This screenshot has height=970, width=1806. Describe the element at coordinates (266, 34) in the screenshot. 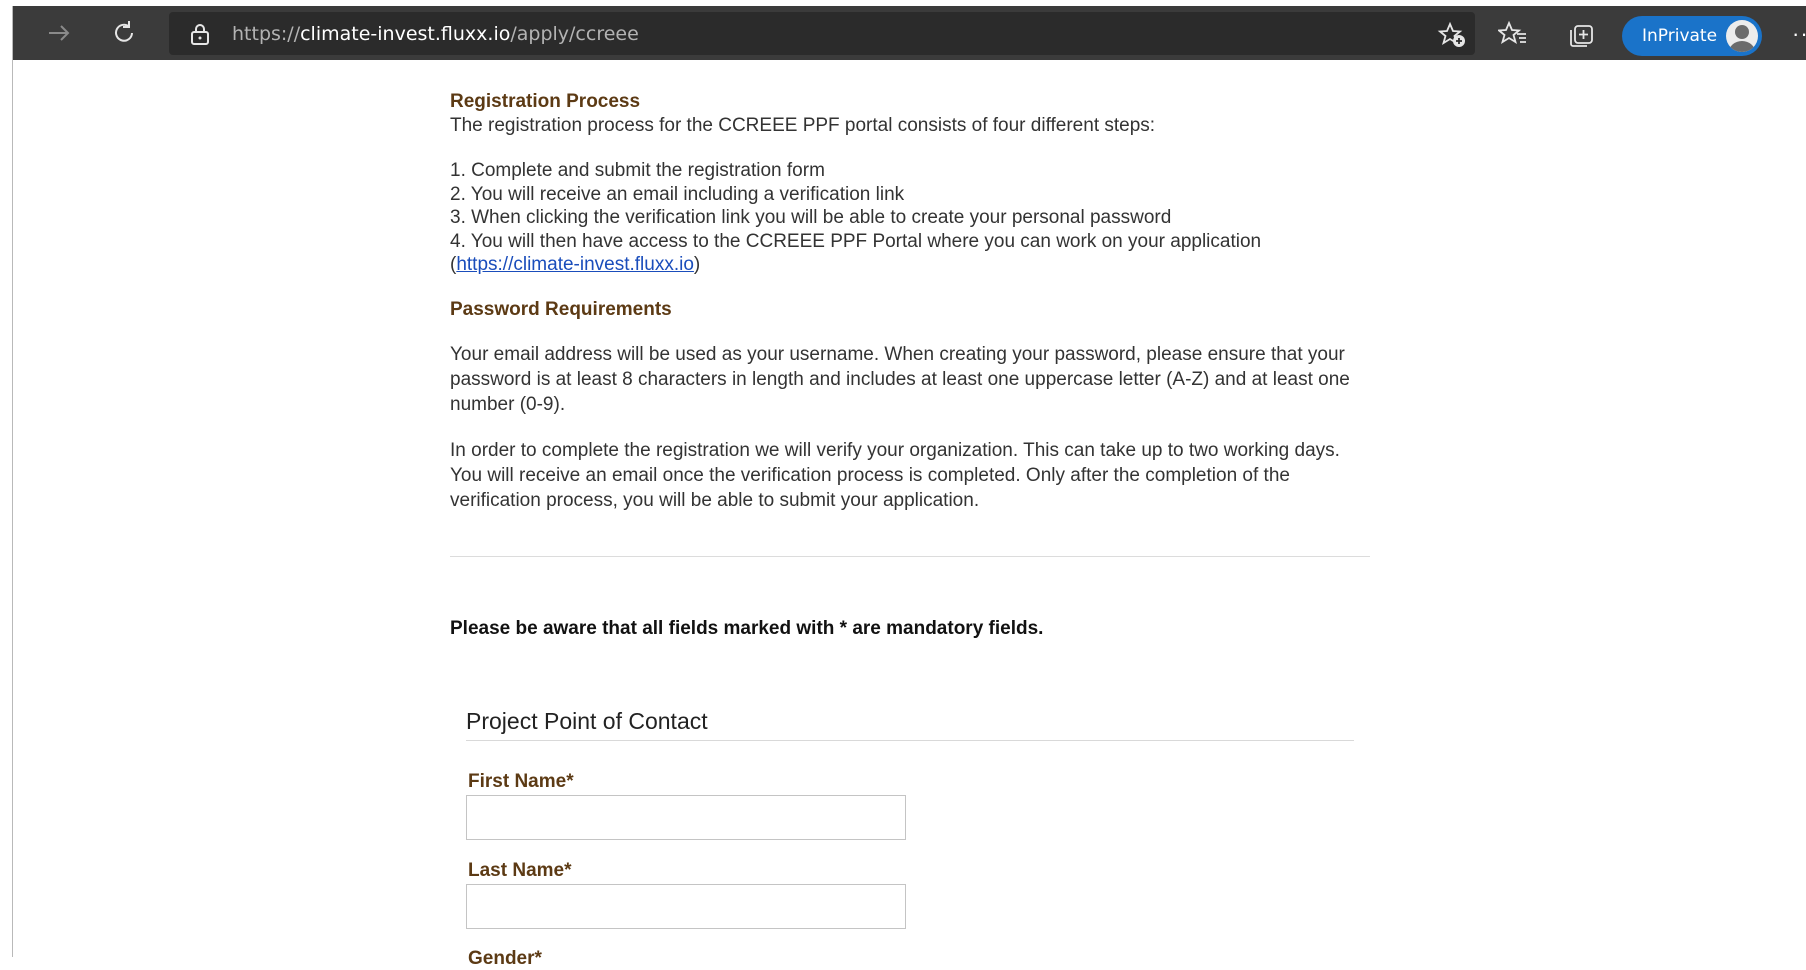

I see `url-scheme: https://` at that location.